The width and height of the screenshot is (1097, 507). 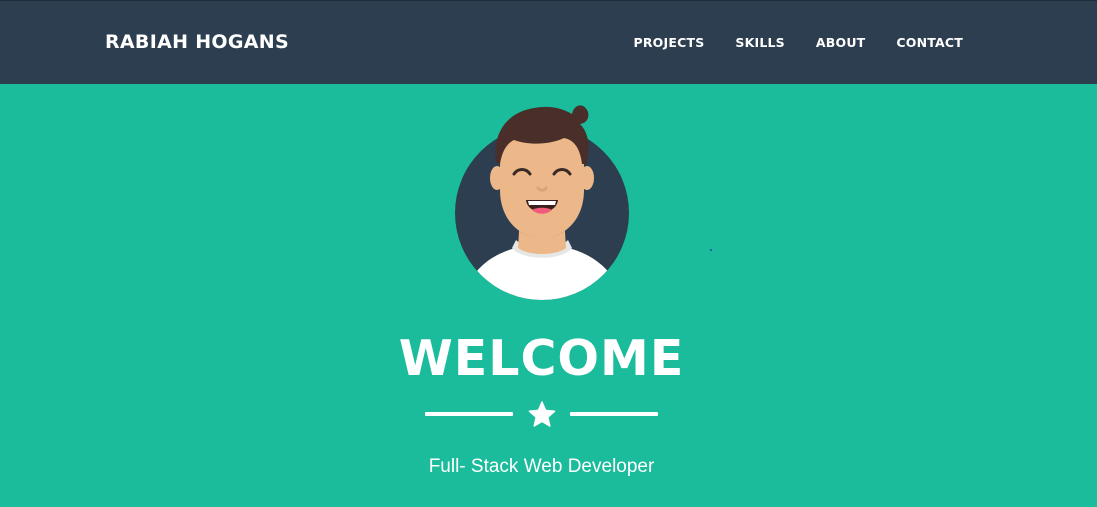 I want to click on star-divider, so click(x=541, y=415).